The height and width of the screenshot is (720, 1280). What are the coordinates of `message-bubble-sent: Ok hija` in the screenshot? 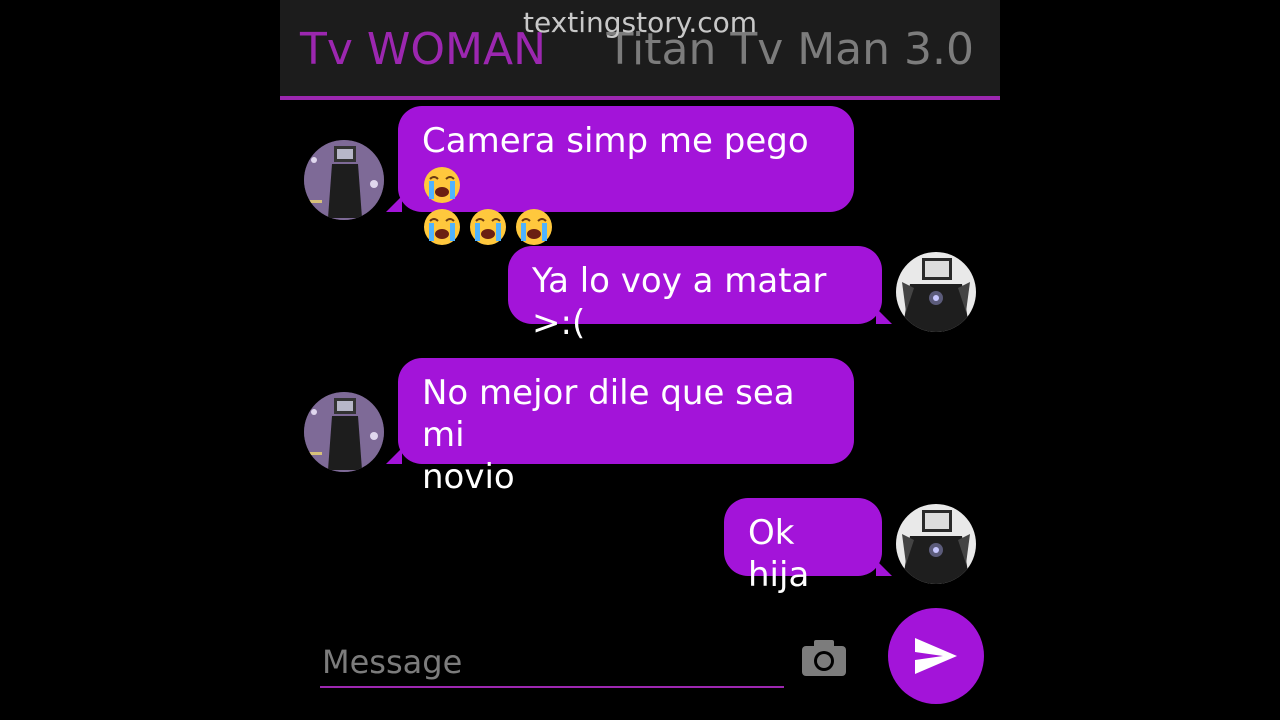 It's located at (803, 546).